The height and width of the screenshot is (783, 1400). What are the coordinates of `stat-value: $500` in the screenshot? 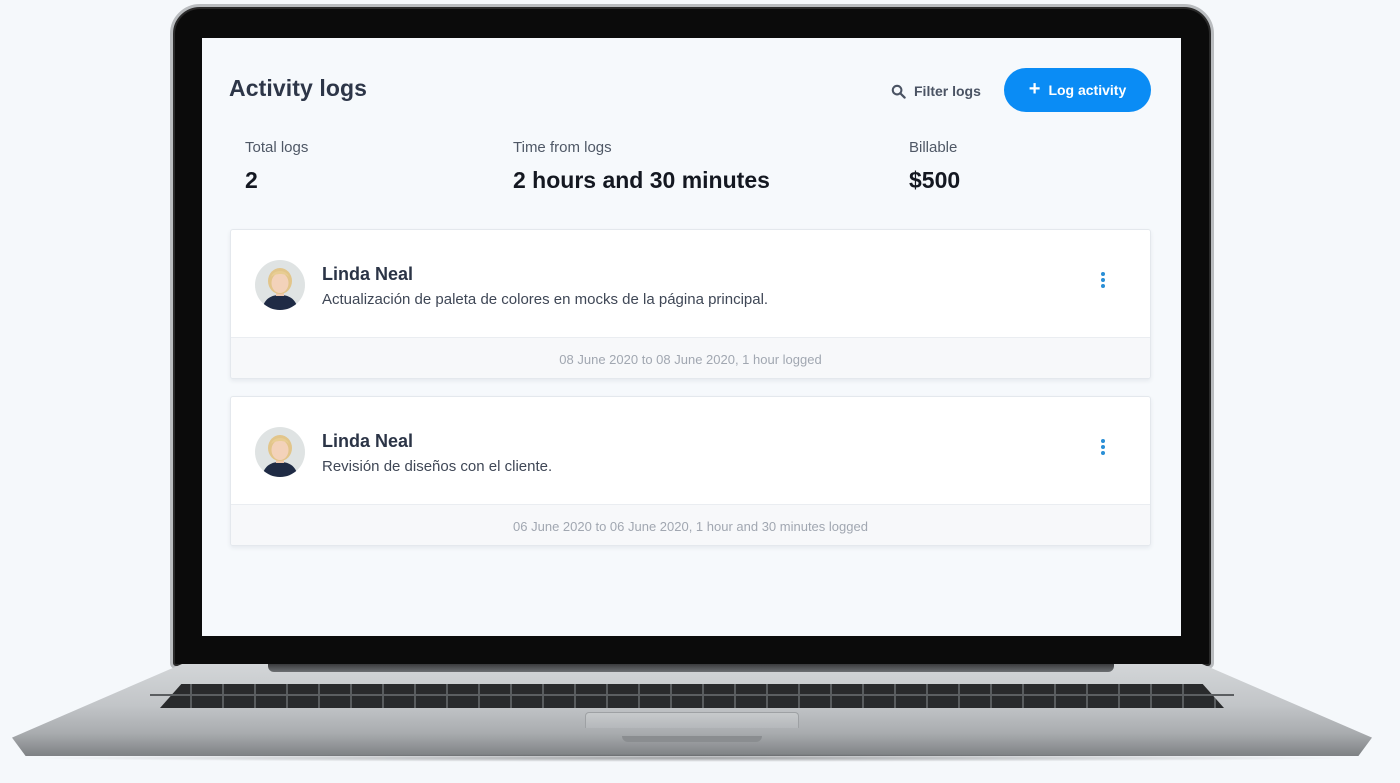 It's located at (935, 180).